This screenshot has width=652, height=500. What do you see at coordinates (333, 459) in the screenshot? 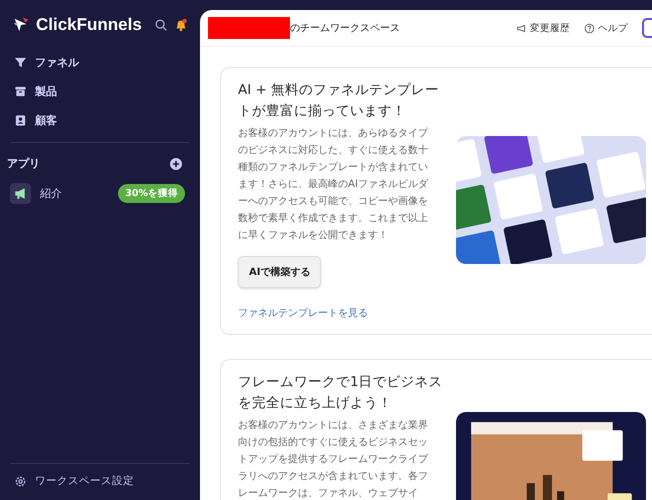
I see `card-text: お客様のアカウントには、さまざまな業界向けの包括的ですぐに使えるビジネスセットアップを提供するフレームワークライブラリへのアクセスが含まれています。各フレームワークは、ファネル、ウェブサイ` at bounding box center [333, 459].